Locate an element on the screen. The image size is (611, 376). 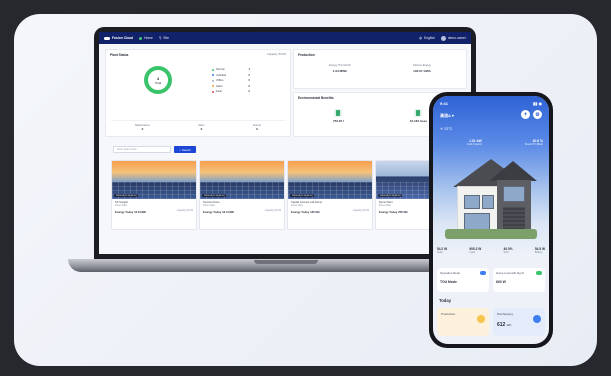
power-rate-label: Power Rate is located at coordinates (121, 206).